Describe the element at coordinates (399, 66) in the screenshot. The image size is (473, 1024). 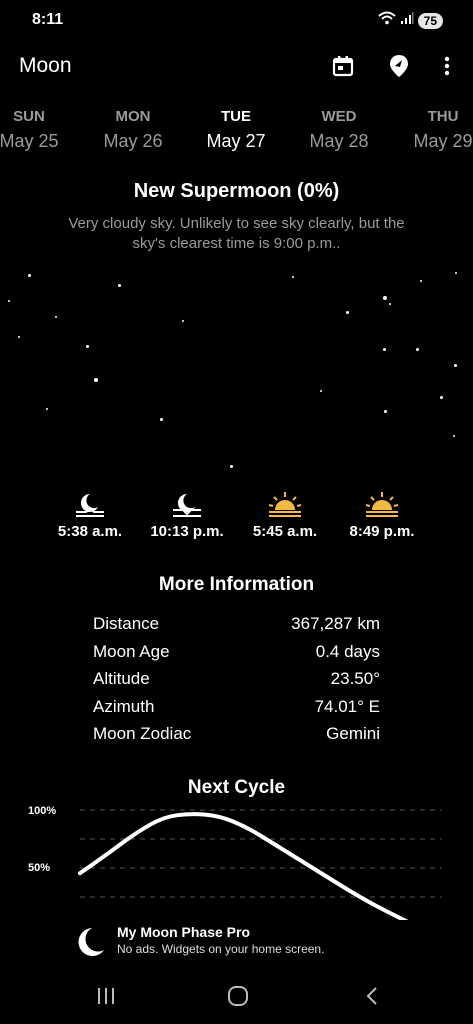
I see `location-pin-icon` at that location.